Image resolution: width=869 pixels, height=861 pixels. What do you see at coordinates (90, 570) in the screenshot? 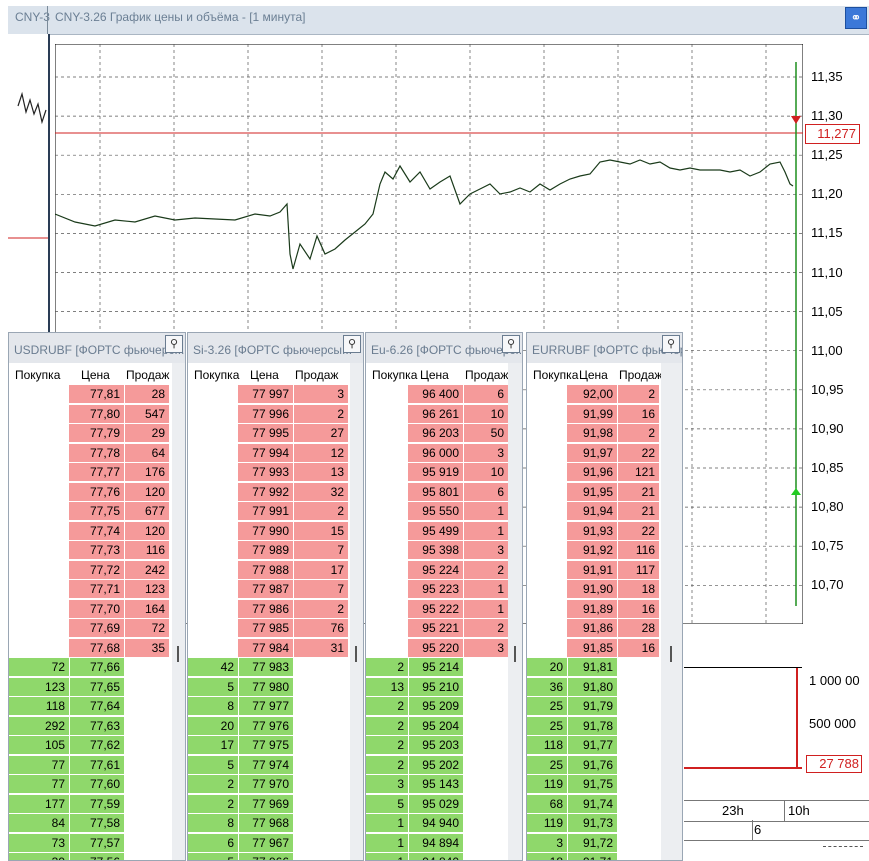
I see `ask-row: 77,72 242` at bounding box center [90, 570].